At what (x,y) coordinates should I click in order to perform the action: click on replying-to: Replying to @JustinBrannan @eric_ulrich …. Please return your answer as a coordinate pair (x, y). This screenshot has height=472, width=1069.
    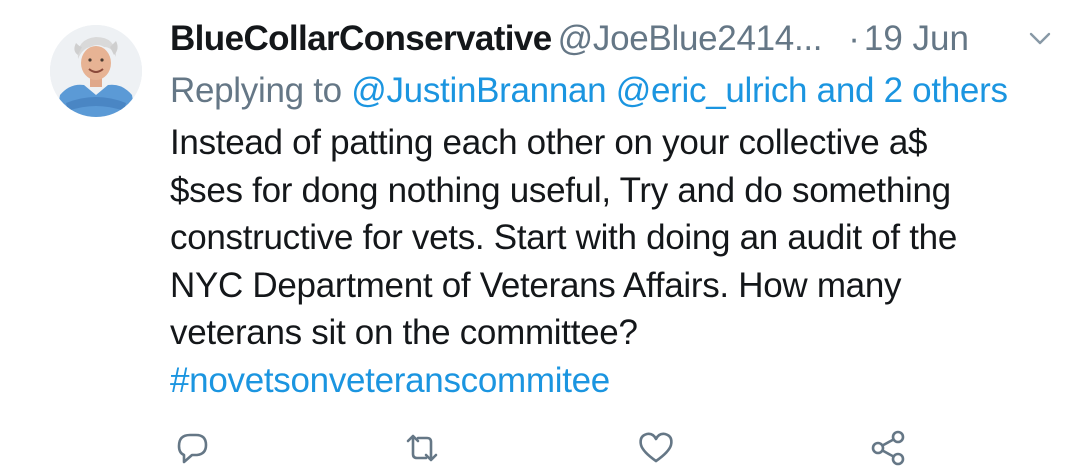
    Looking at the image, I should click on (589, 91).